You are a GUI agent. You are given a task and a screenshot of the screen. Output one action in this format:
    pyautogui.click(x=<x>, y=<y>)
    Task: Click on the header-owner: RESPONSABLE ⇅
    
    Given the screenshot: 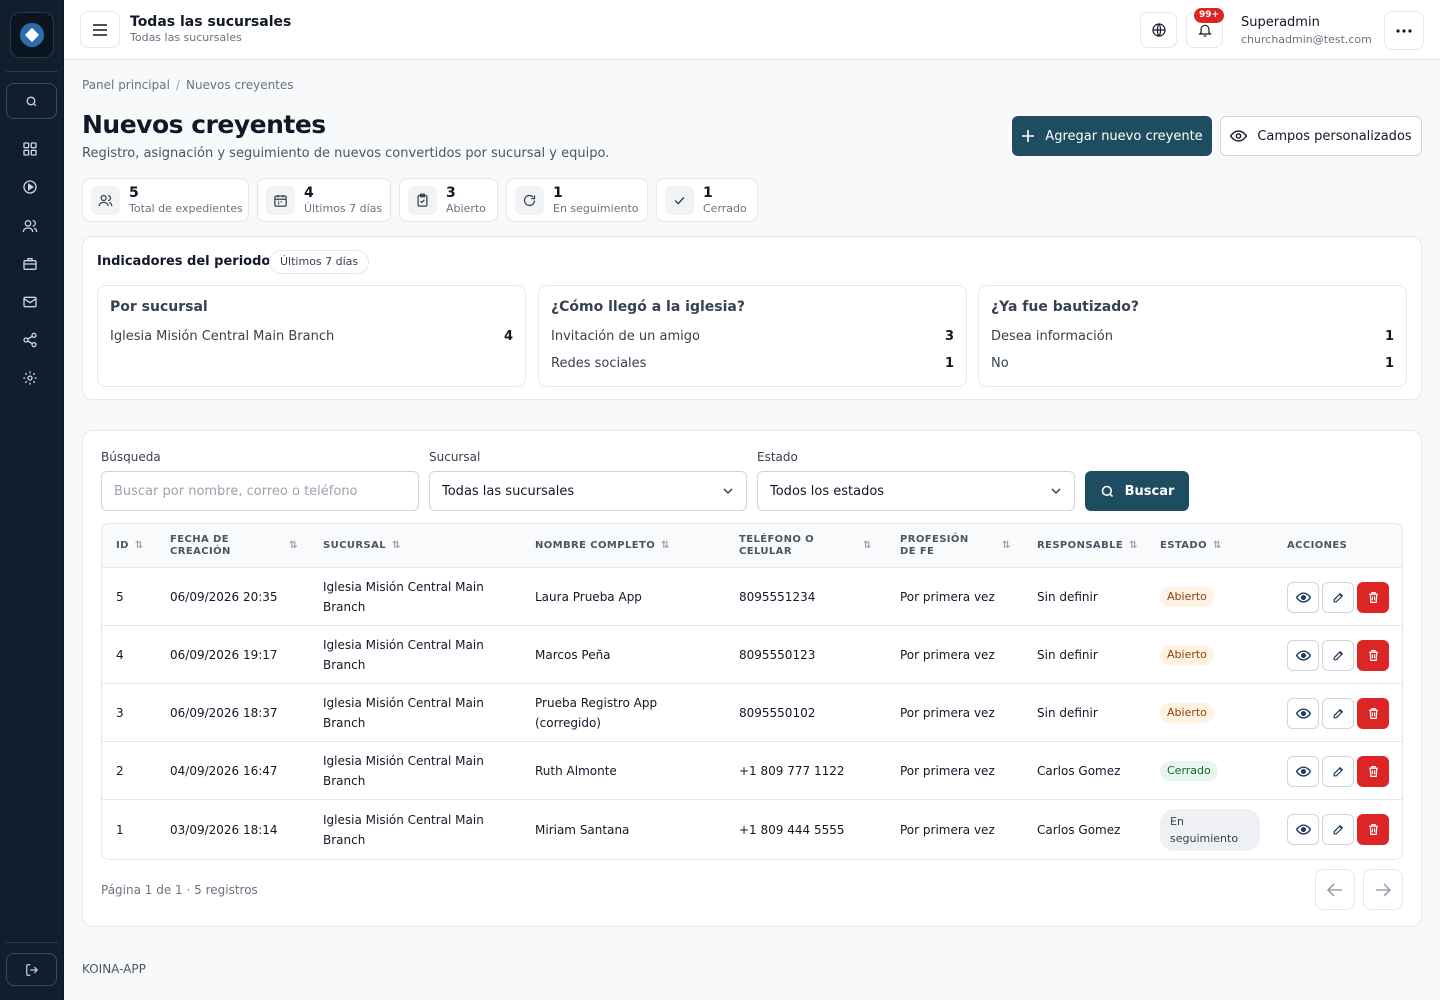 What is the action you would take?
    pyautogui.click(x=1087, y=546)
    